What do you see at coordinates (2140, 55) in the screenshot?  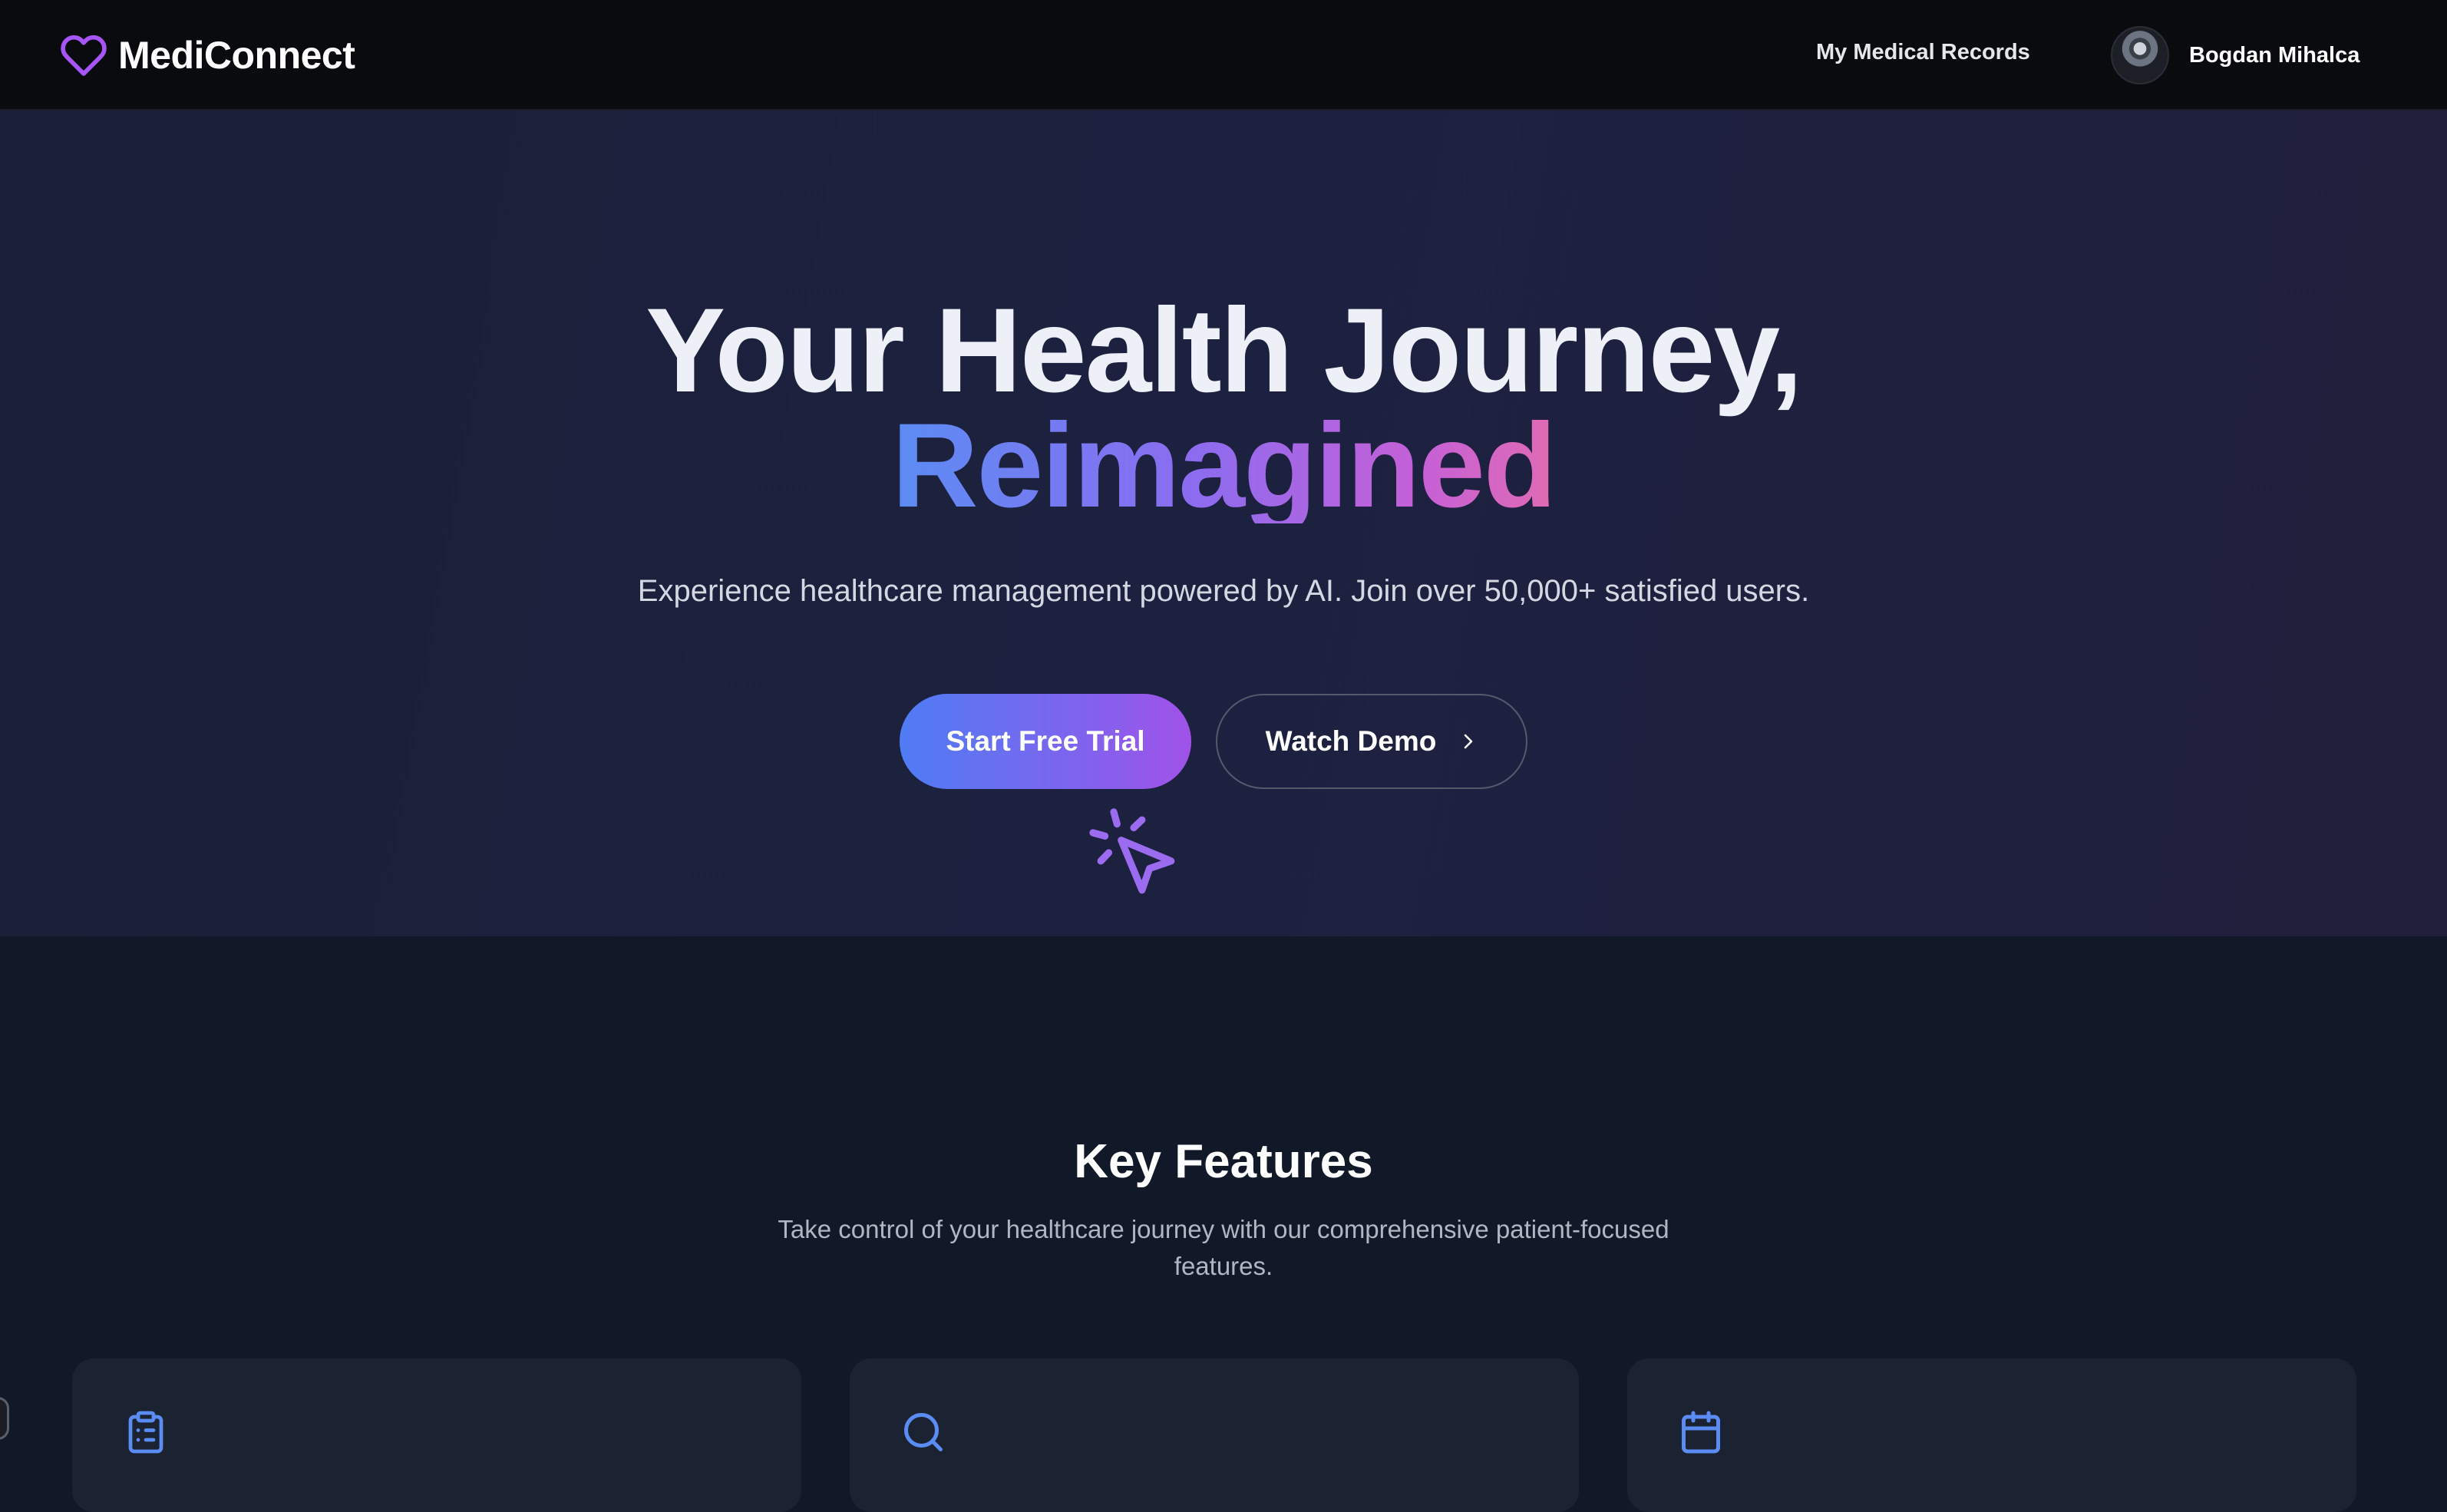 I see `avatar` at bounding box center [2140, 55].